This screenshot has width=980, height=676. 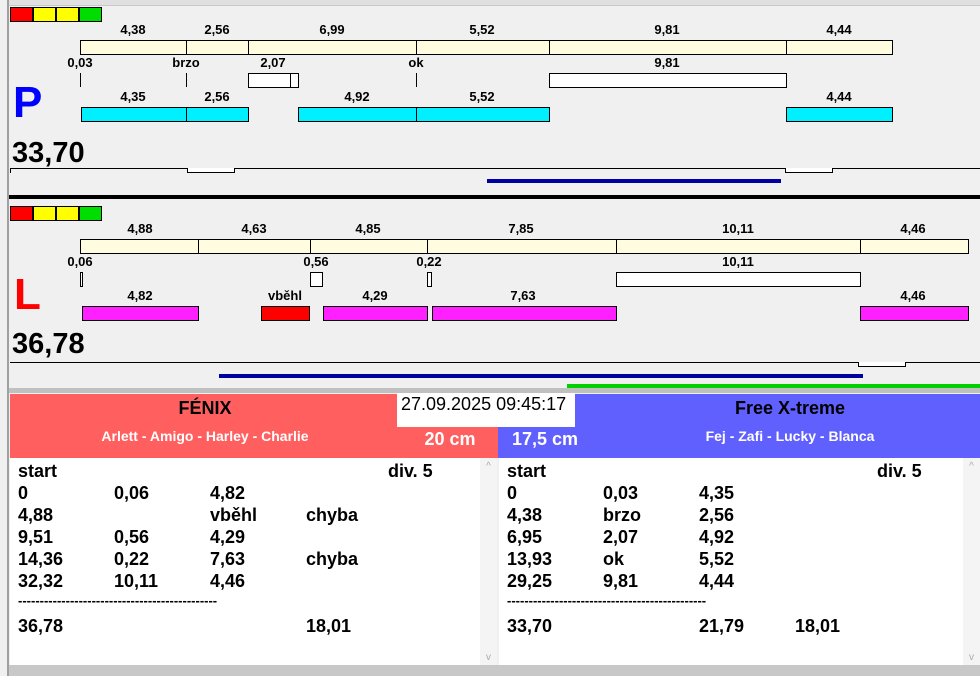 I want to click on status-lights-bottom, so click(x=57, y=213).